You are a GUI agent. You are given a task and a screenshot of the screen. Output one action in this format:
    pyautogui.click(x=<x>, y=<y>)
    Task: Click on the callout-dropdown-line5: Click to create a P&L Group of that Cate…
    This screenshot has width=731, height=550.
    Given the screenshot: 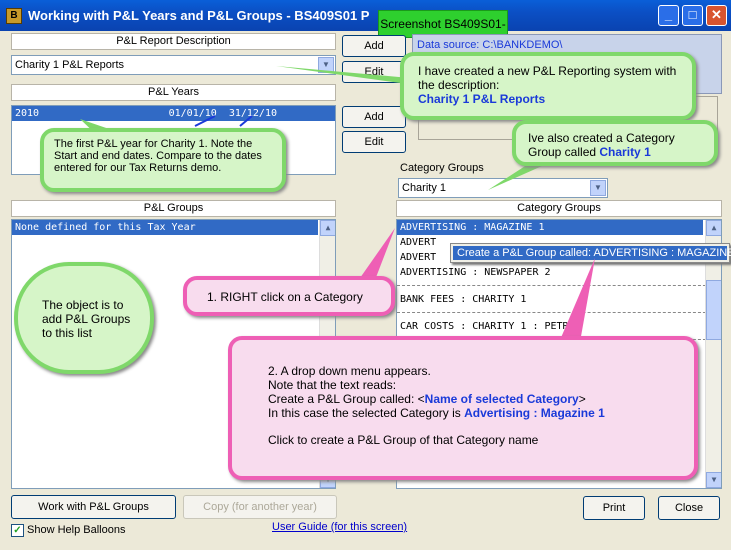 What is the action you would take?
    pyautogui.click(x=403, y=440)
    